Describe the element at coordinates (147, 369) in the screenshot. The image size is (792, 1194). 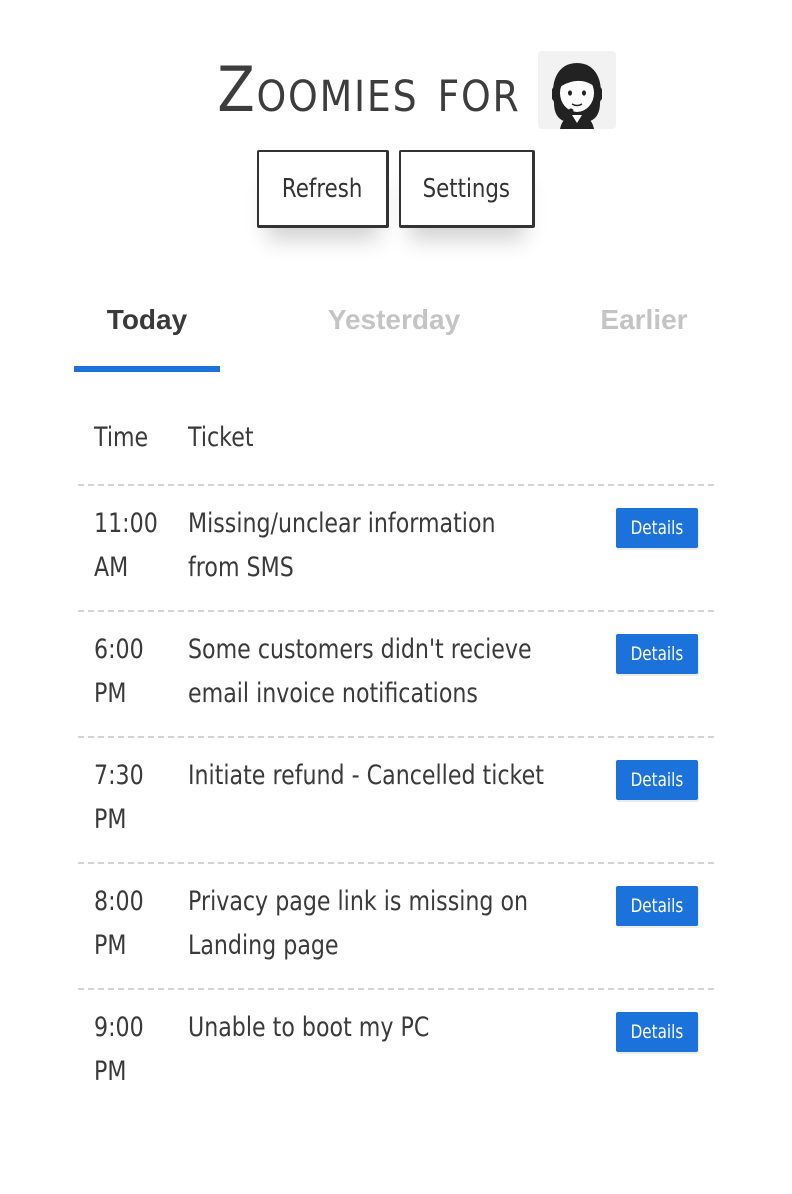
I see `active-tab-indicator` at that location.